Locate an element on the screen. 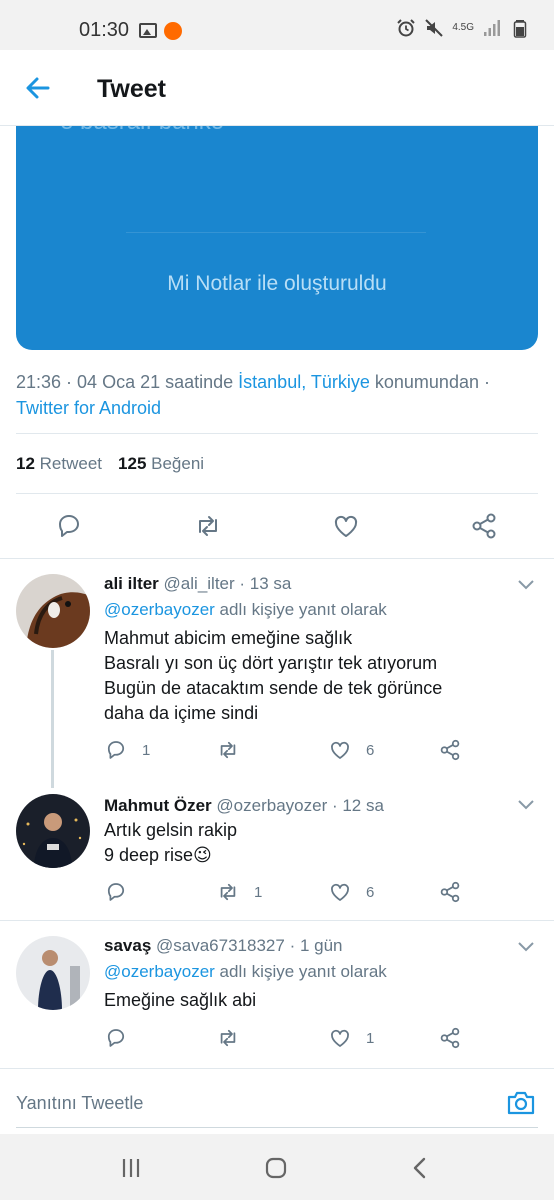 The height and width of the screenshot is (1200, 554). back-arrow-icon is located at coordinates (38, 88).